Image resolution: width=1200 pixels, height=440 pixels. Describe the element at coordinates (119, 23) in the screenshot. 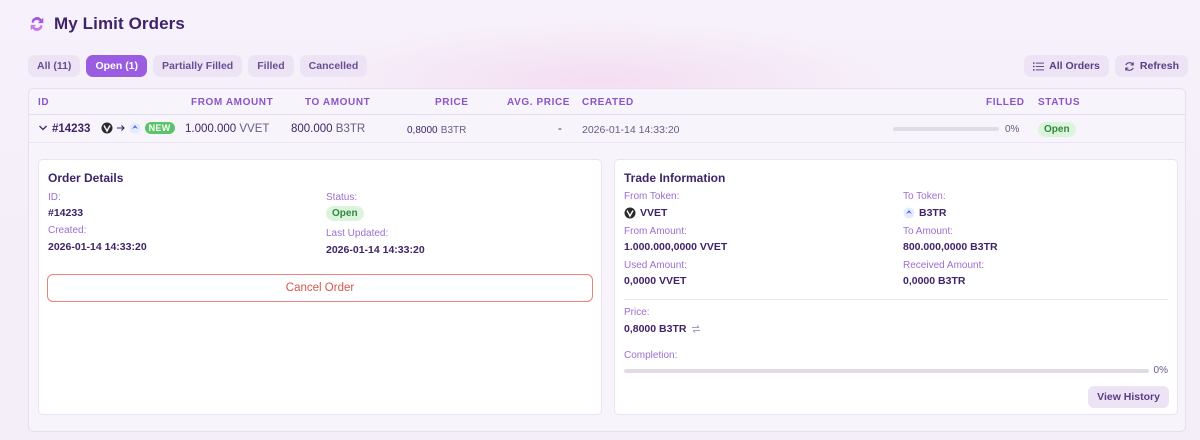

I see `page-title: My Limit Orders` at that location.